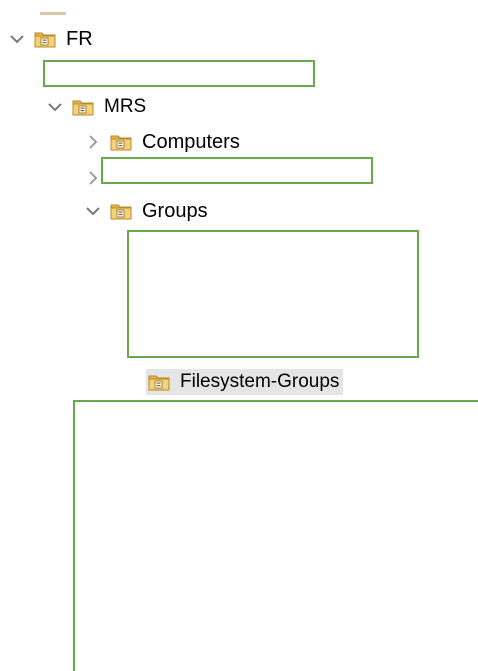  What do you see at coordinates (53, 13) in the screenshot?
I see `scroll-edge-mark` at bounding box center [53, 13].